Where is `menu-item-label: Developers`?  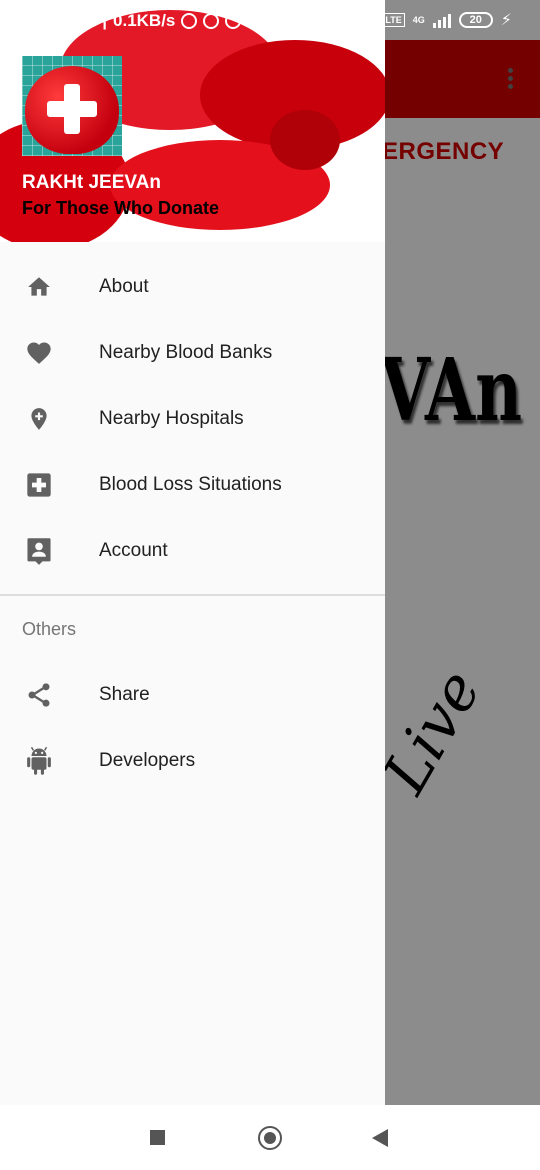
menu-item-label: Developers is located at coordinates (147, 760).